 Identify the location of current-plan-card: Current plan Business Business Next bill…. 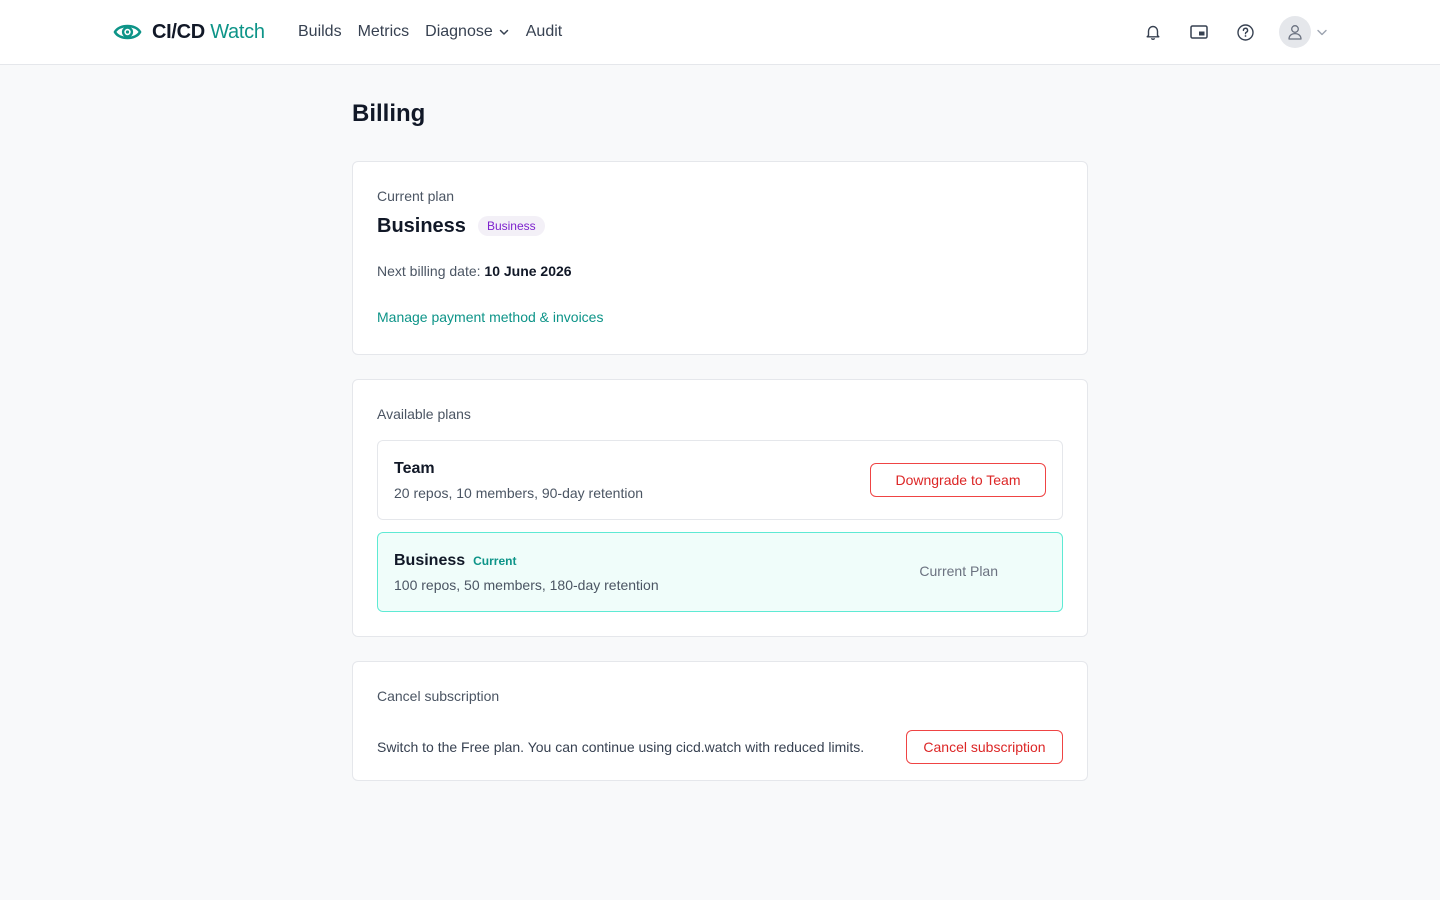
(720, 258).